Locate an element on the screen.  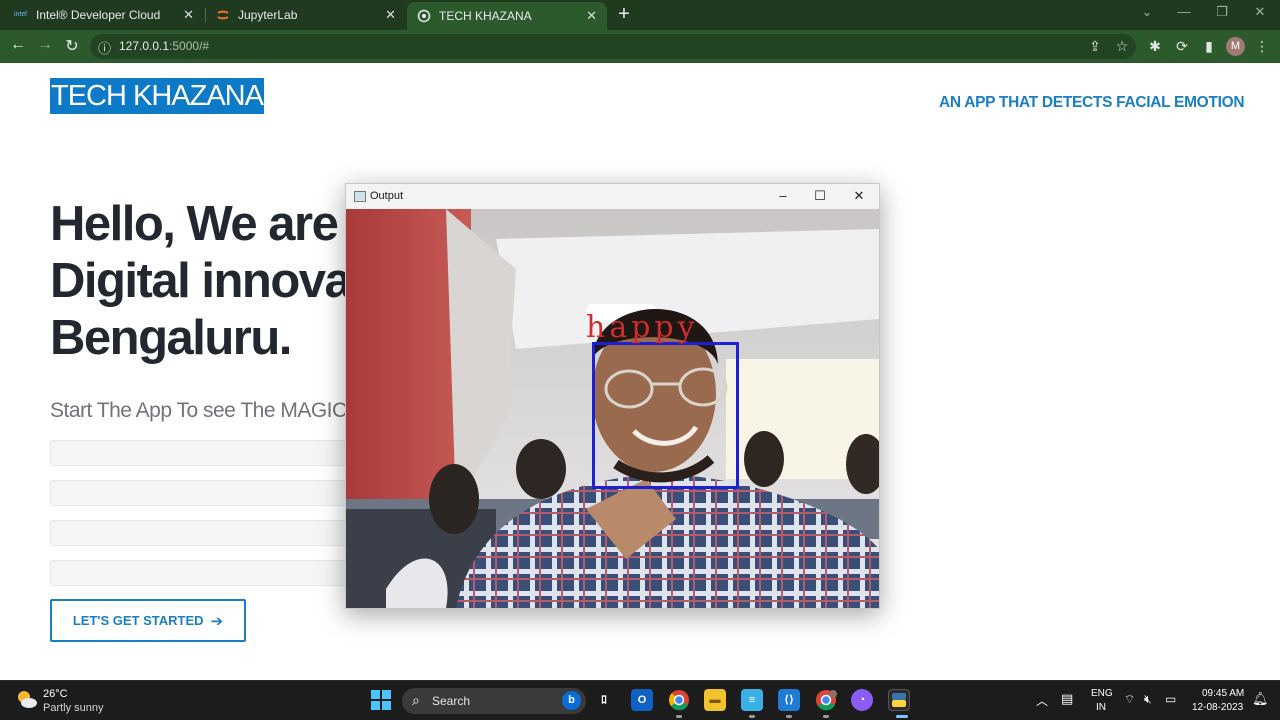
tray-storage-icon: ▤ is located at coordinates (1067, 699).